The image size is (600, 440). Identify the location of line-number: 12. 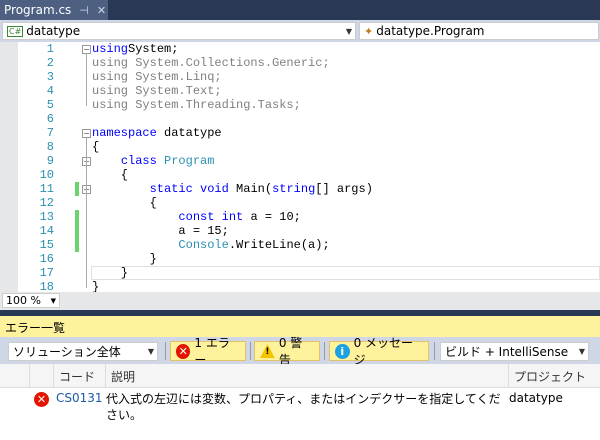
(46, 203).